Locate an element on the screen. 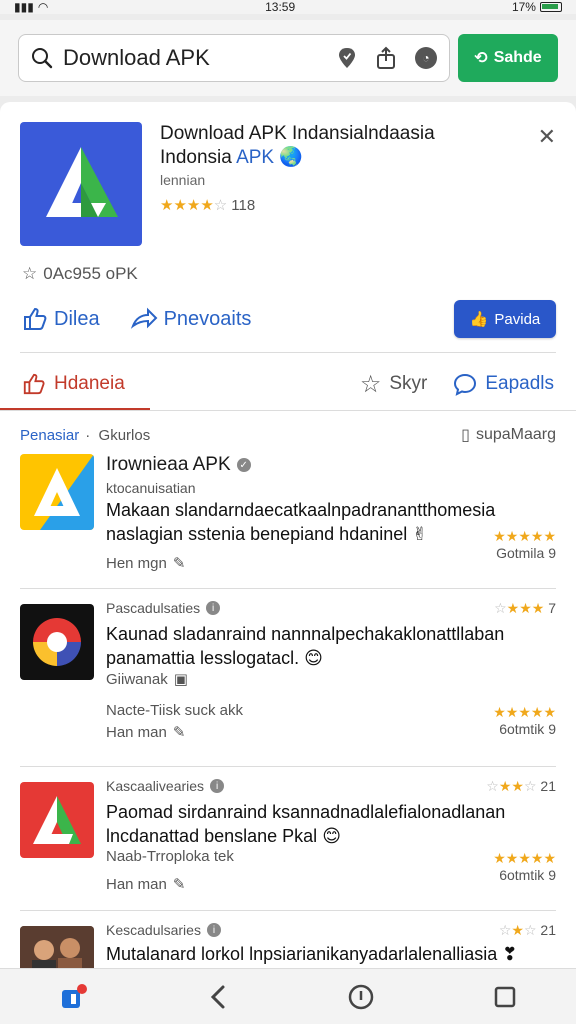  app-title-line1: Download APK Indansialndaasia is located at coordinates (297, 133).